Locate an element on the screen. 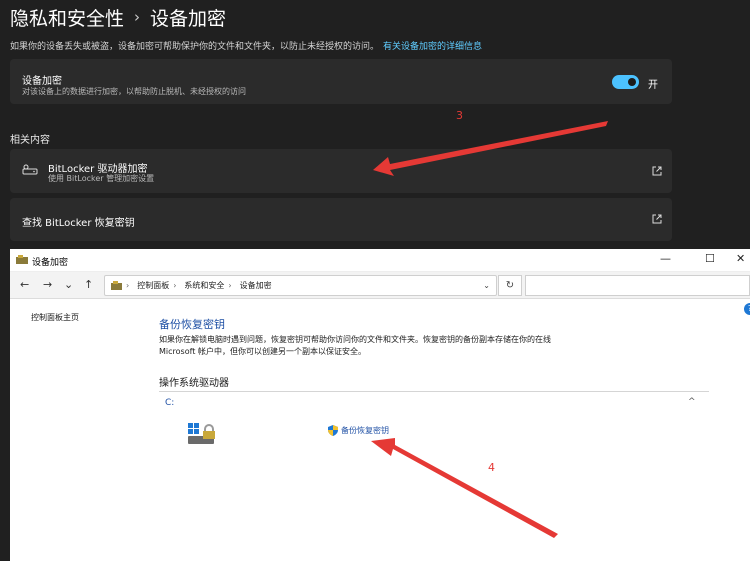 The image size is (750, 561). address-bar: ← → ⌄ ↑ › 控制面板 › 系统和安全 › 设备加密 ⌄ ↻ is located at coordinates (380, 285).